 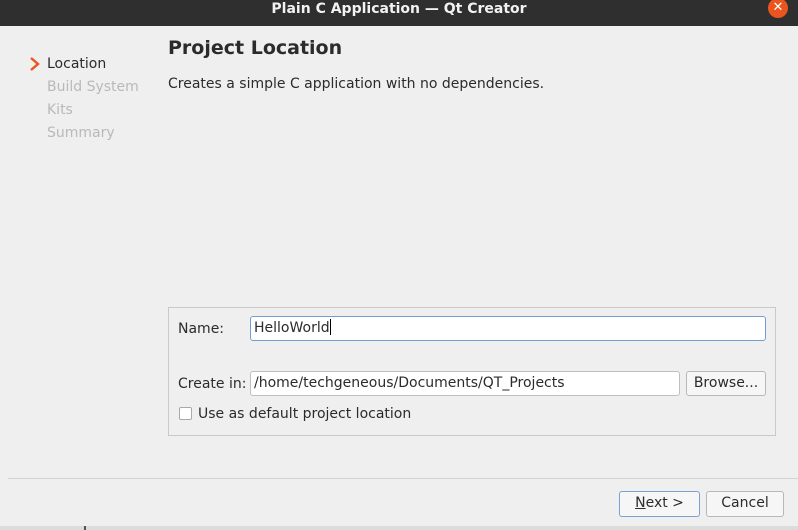 I want to click on bottom-edge, so click(x=399, y=528).